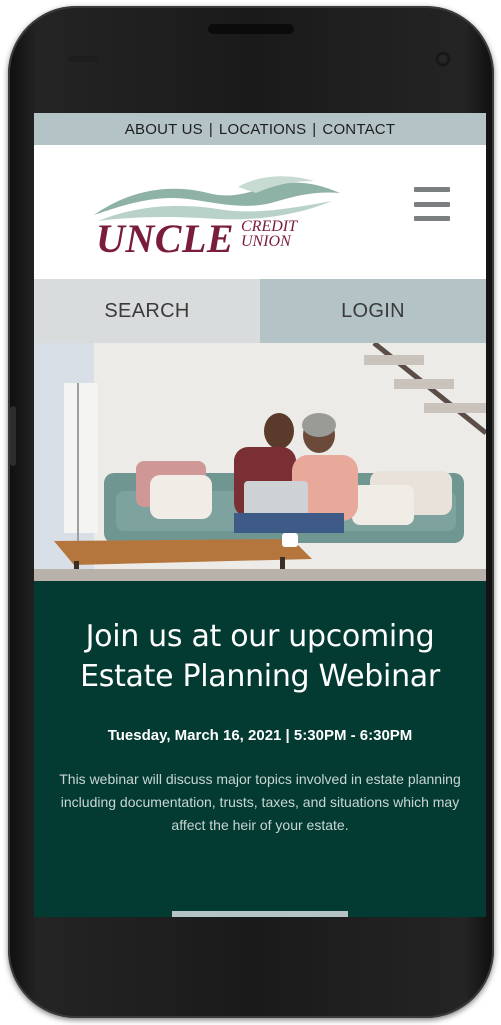 Image resolution: width=501 pixels, height=1025 pixels. What do you see at coordinates (83, 59) in the screenshot?
I see `proximity-sensor` at bounding box center [83, 59].